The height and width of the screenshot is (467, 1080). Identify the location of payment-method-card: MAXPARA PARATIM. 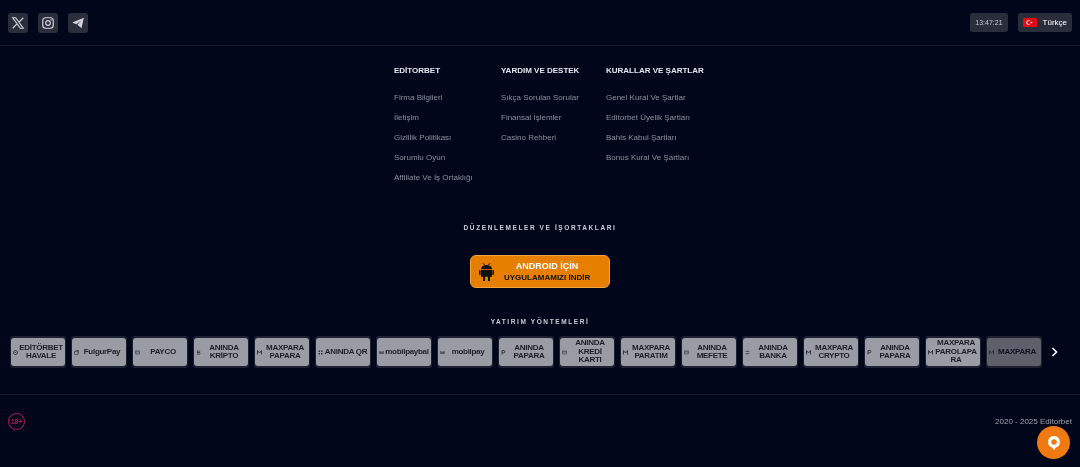
(648, 352).